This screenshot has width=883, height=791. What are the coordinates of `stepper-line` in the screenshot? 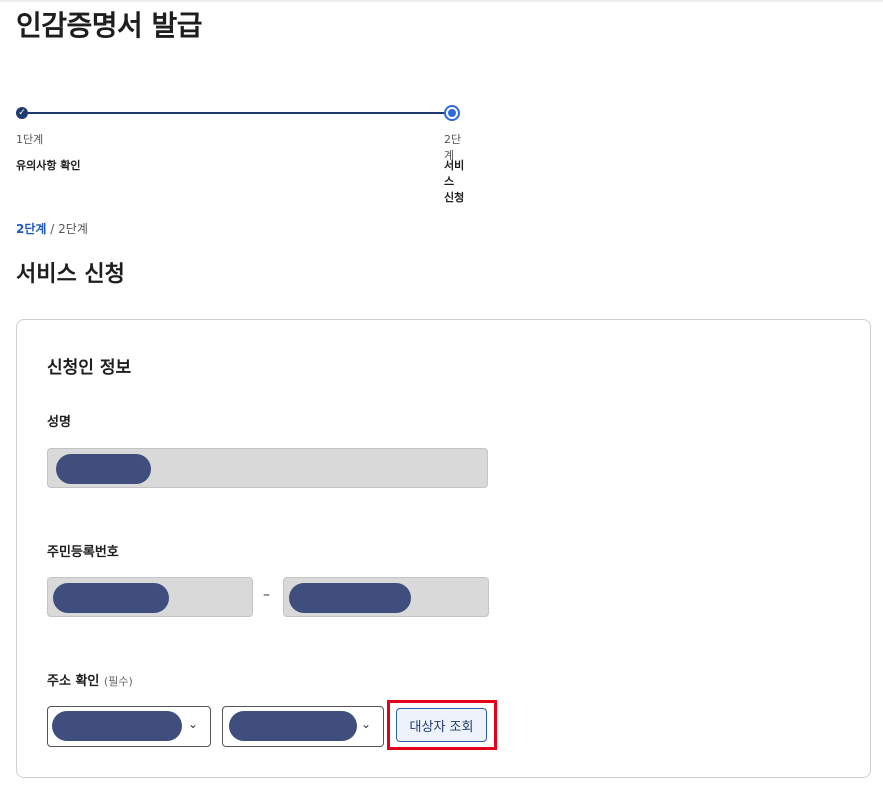 It's located at (237, 113).